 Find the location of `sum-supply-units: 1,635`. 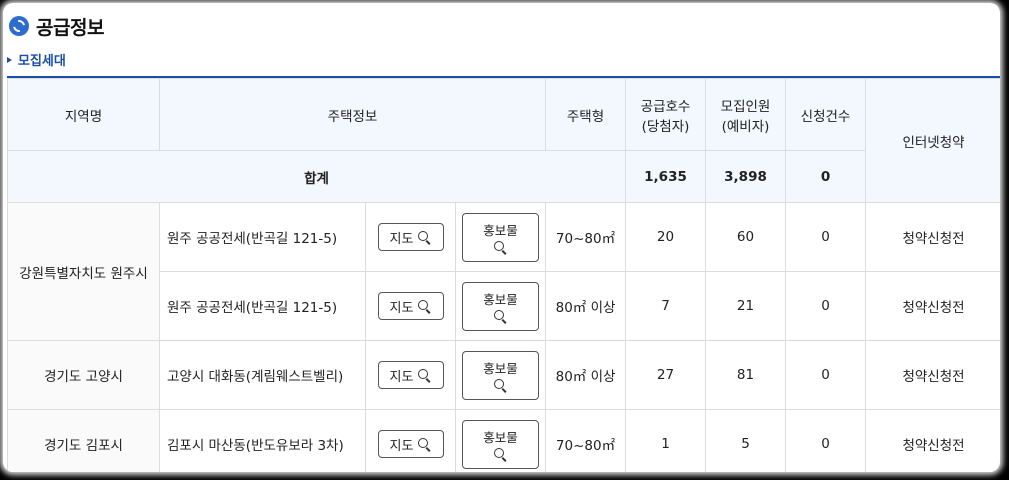

sum-supply-units: 1,635 is located at coordinates (666, 176).